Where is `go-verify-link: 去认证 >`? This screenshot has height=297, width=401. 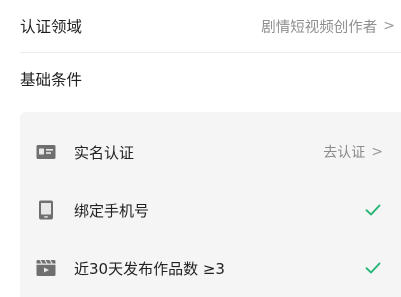 go-verify-link: 去认证 > is located at coordinates (353, 152).